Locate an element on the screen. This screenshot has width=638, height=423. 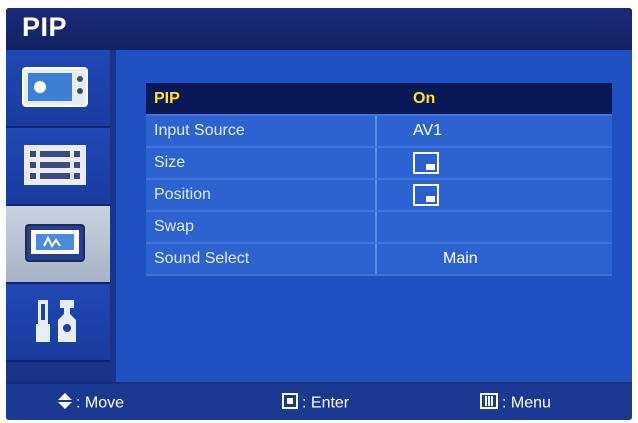
move-hint: : Move is located at coordinates (91, 403).